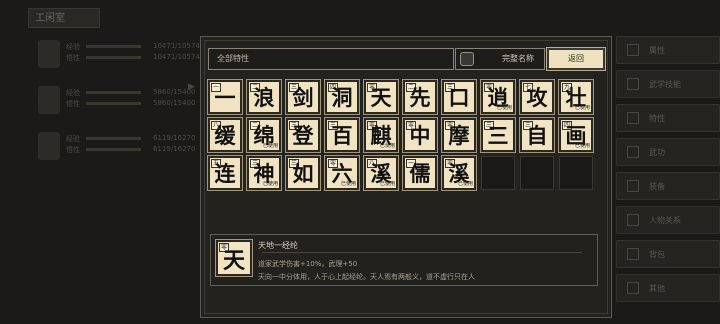  Describe the element at coordinates (668, 50) in the screenshot. I see `side-menu-item: 属性` at that location.